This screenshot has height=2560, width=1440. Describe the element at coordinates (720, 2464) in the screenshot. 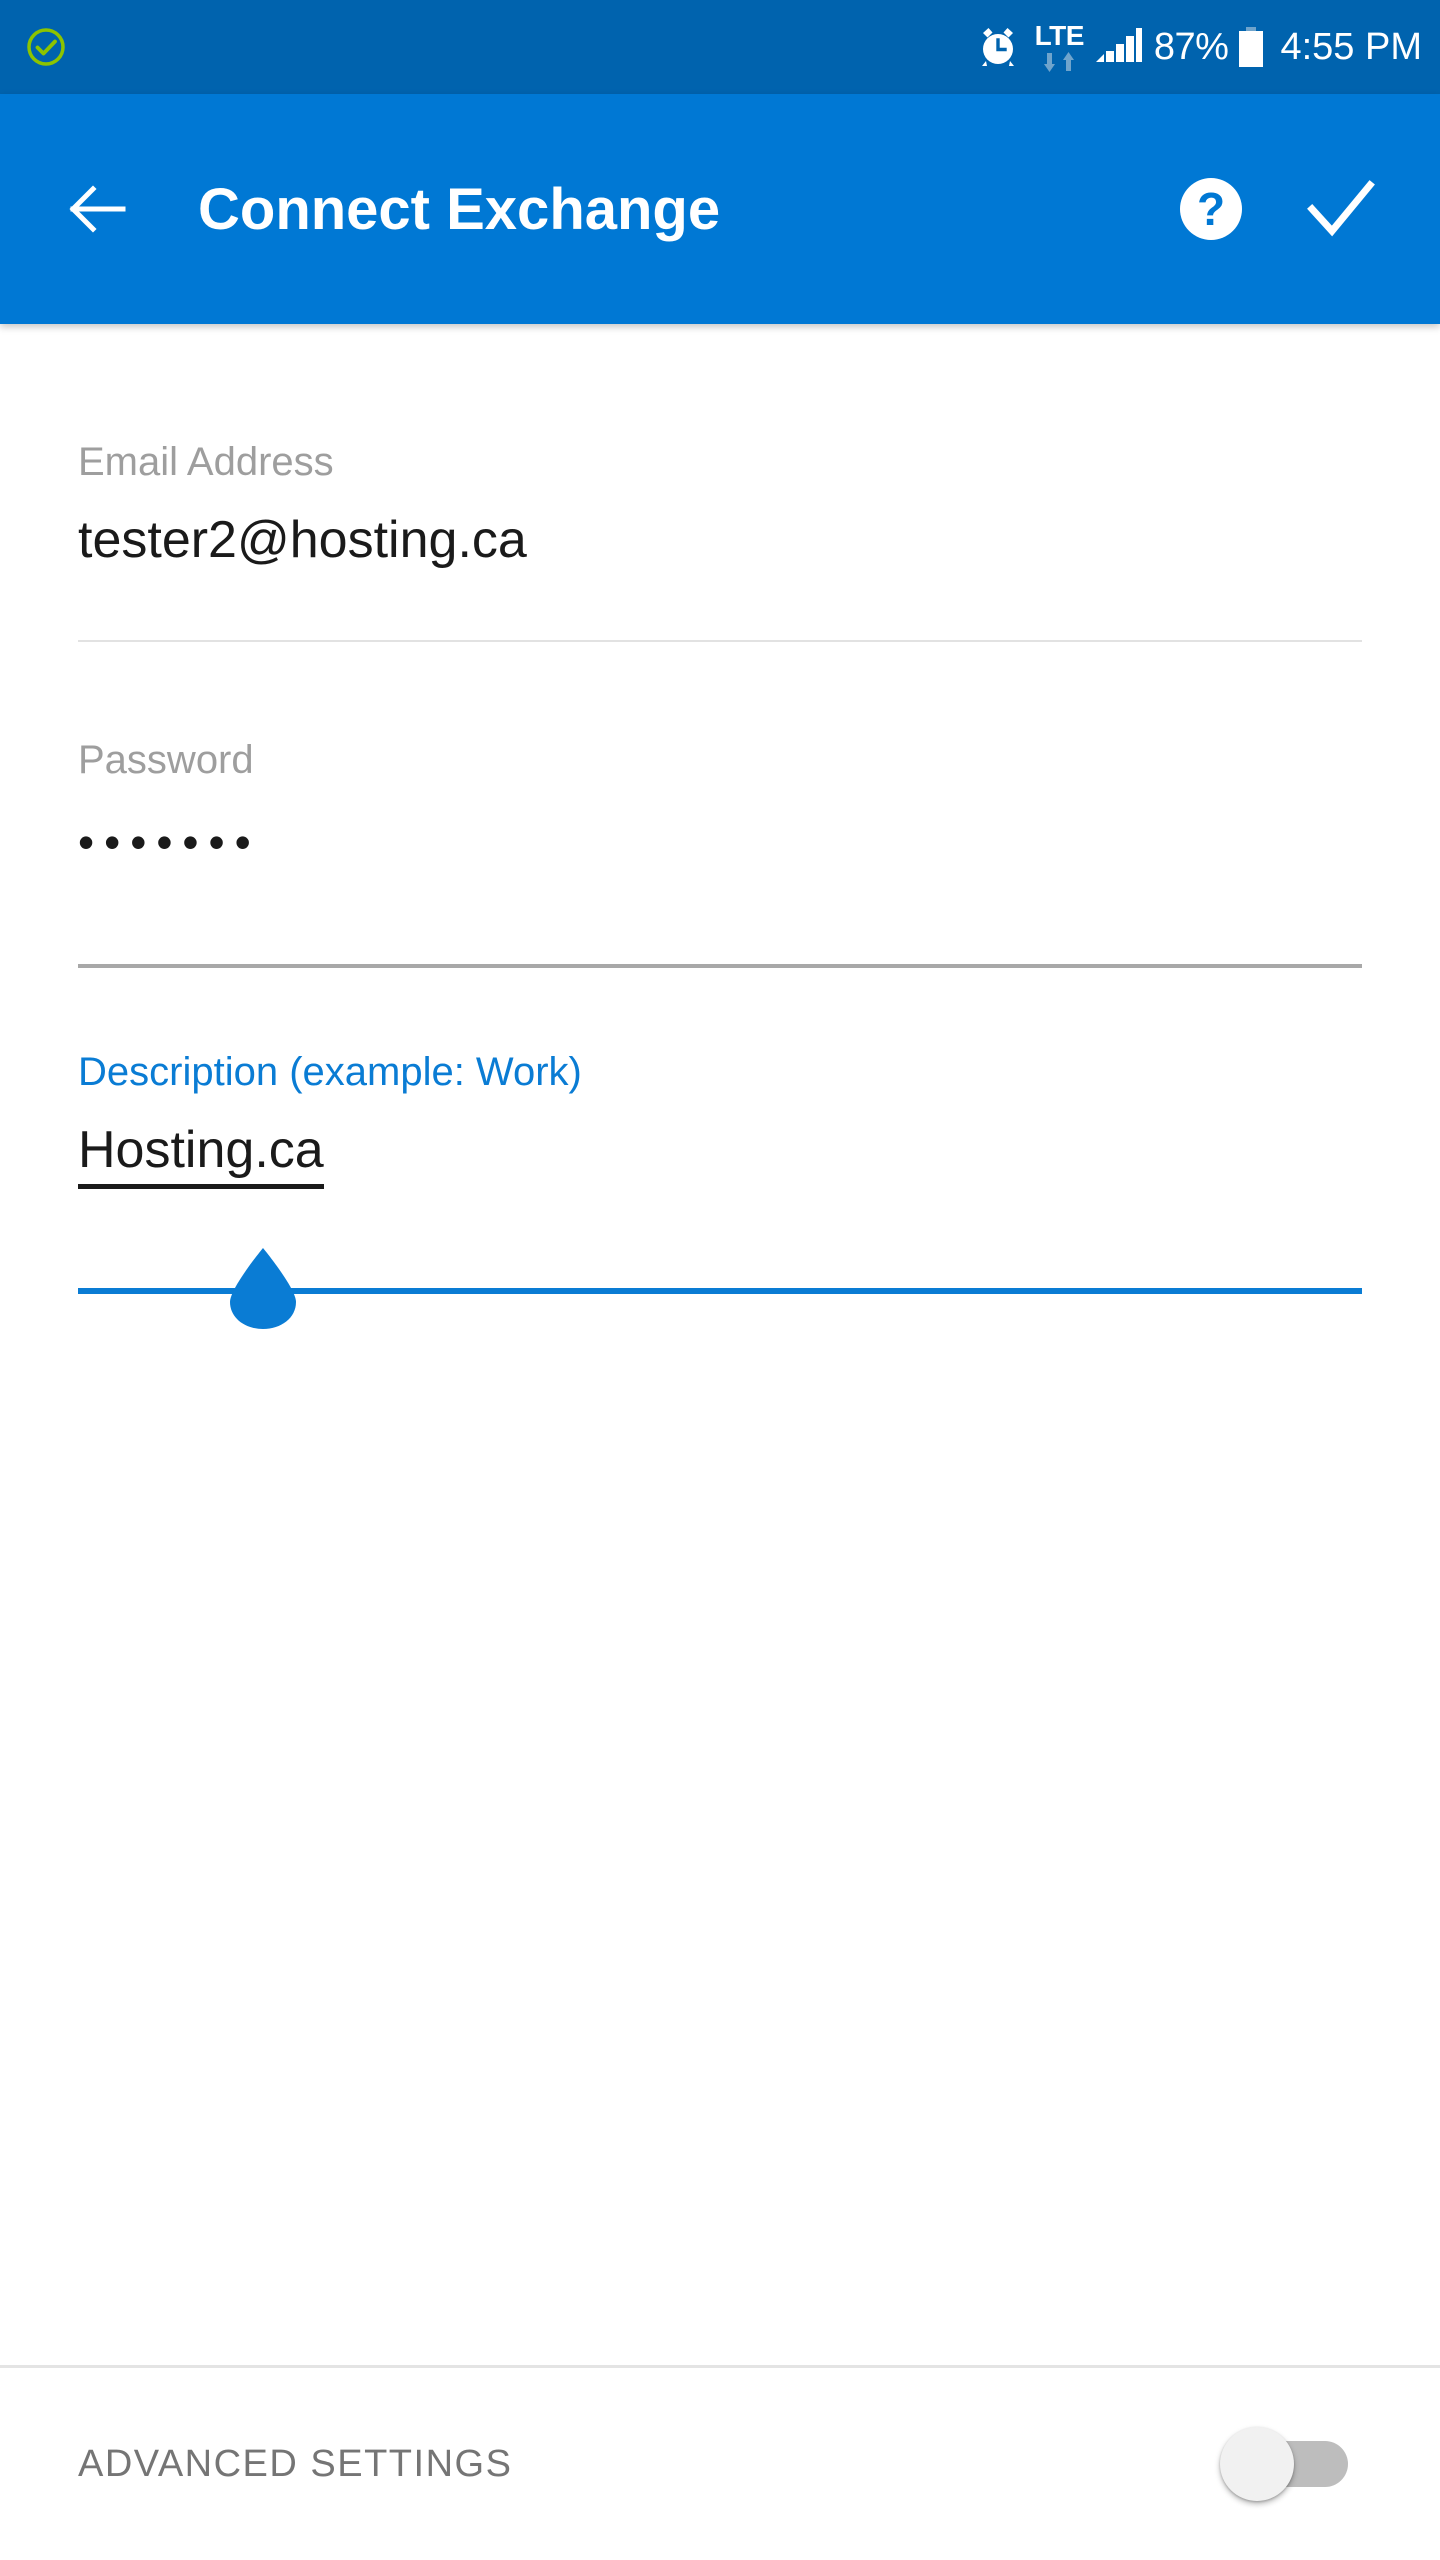

I see `advanced-settings-row: ADVANCED SETTINGS` at that location.